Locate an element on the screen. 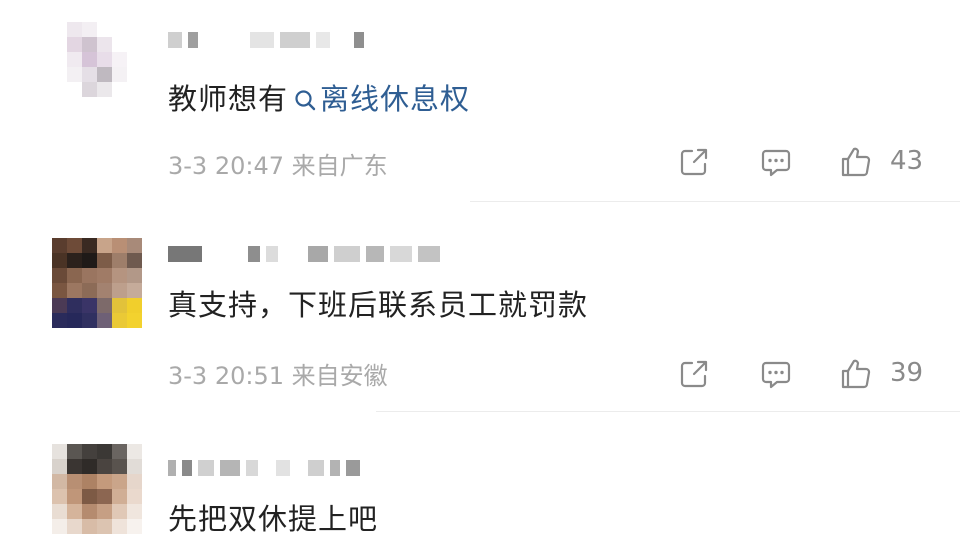  comment-meta: 3-3 20:51 来自安徽 is located at coordinates (278, 376).